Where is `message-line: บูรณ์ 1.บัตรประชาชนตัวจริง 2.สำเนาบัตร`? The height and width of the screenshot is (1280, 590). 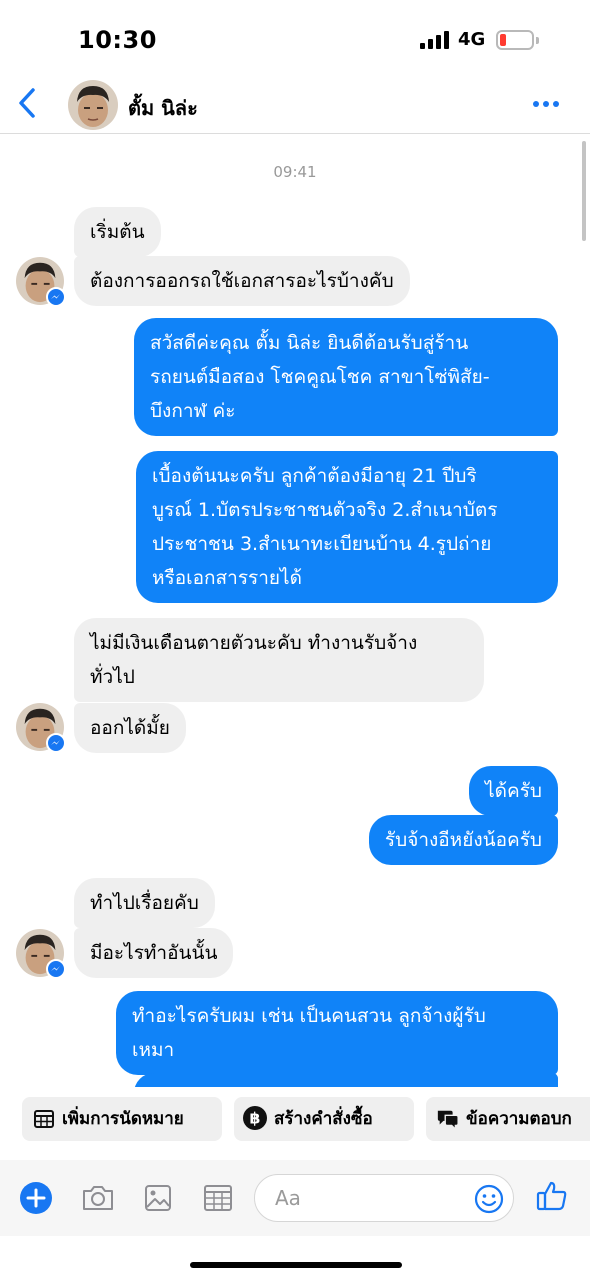
message-line: บูรณ์ 1.บัตรประชาชนตัวจริง 2.สำเนาบัตร is located at coordinates (325, 510).